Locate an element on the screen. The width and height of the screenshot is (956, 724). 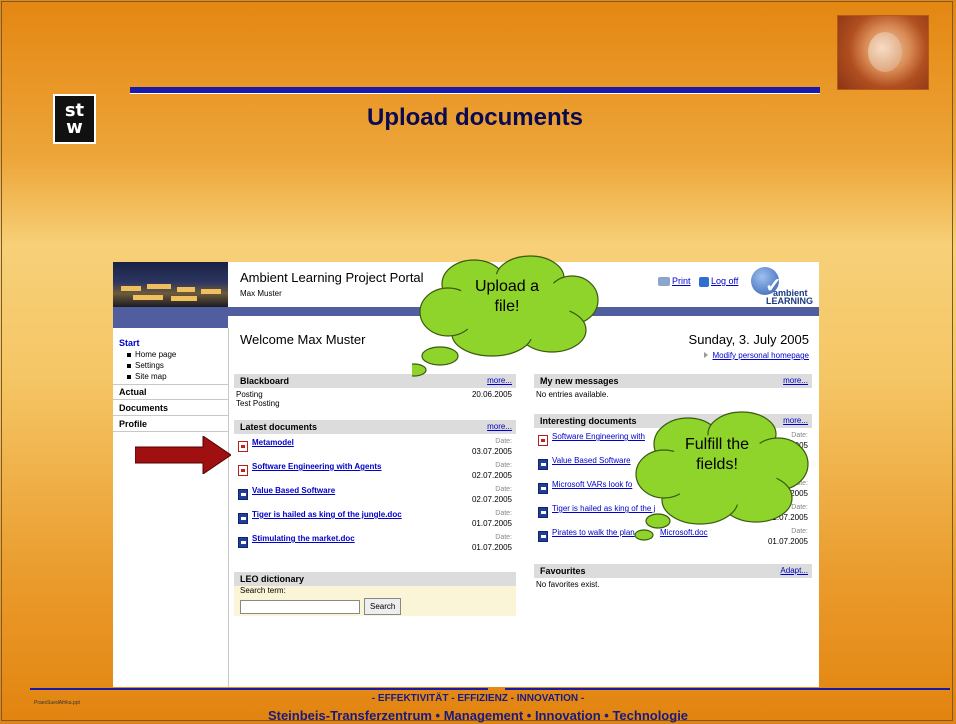
search-label: Search term: is located at coordinates (263, 590).